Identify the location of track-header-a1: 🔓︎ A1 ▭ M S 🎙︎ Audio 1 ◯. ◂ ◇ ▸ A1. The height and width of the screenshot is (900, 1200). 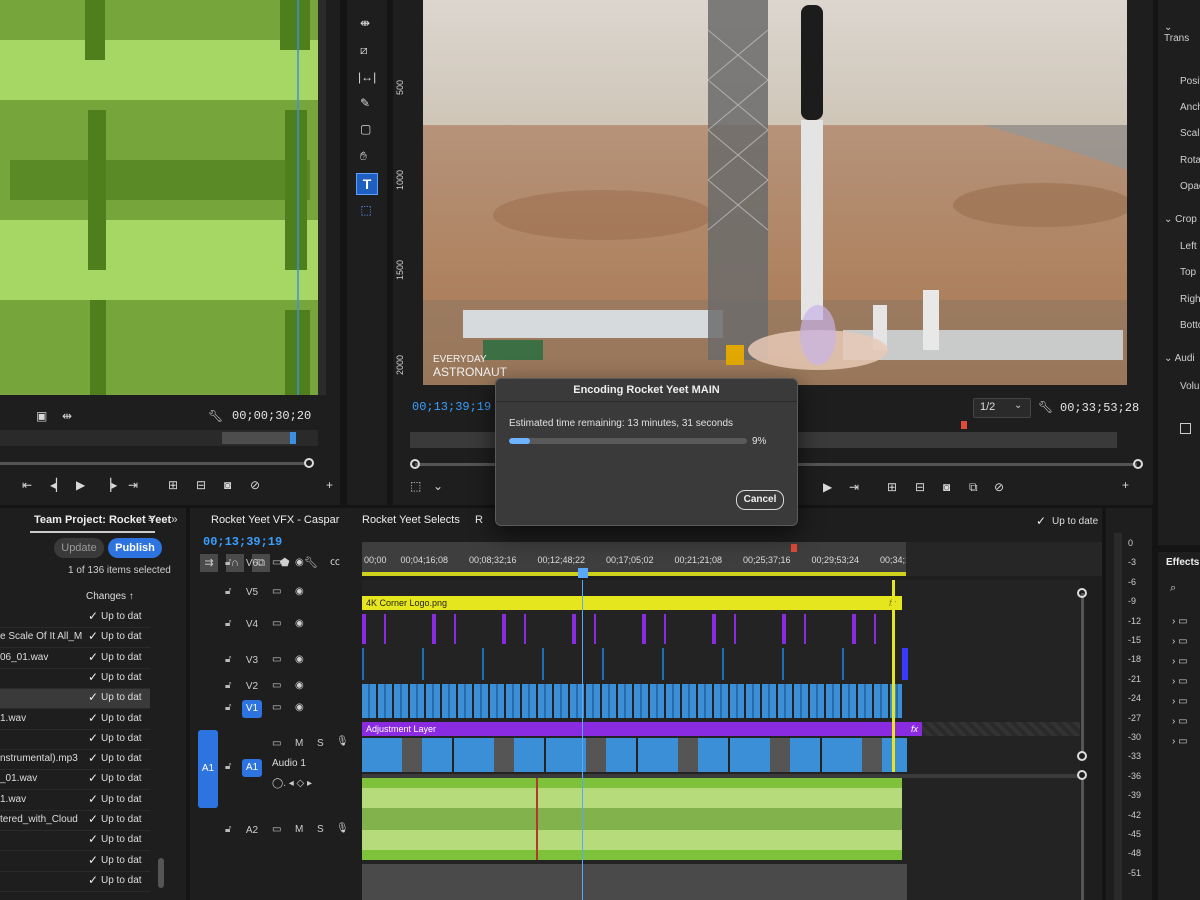
(279, 768).